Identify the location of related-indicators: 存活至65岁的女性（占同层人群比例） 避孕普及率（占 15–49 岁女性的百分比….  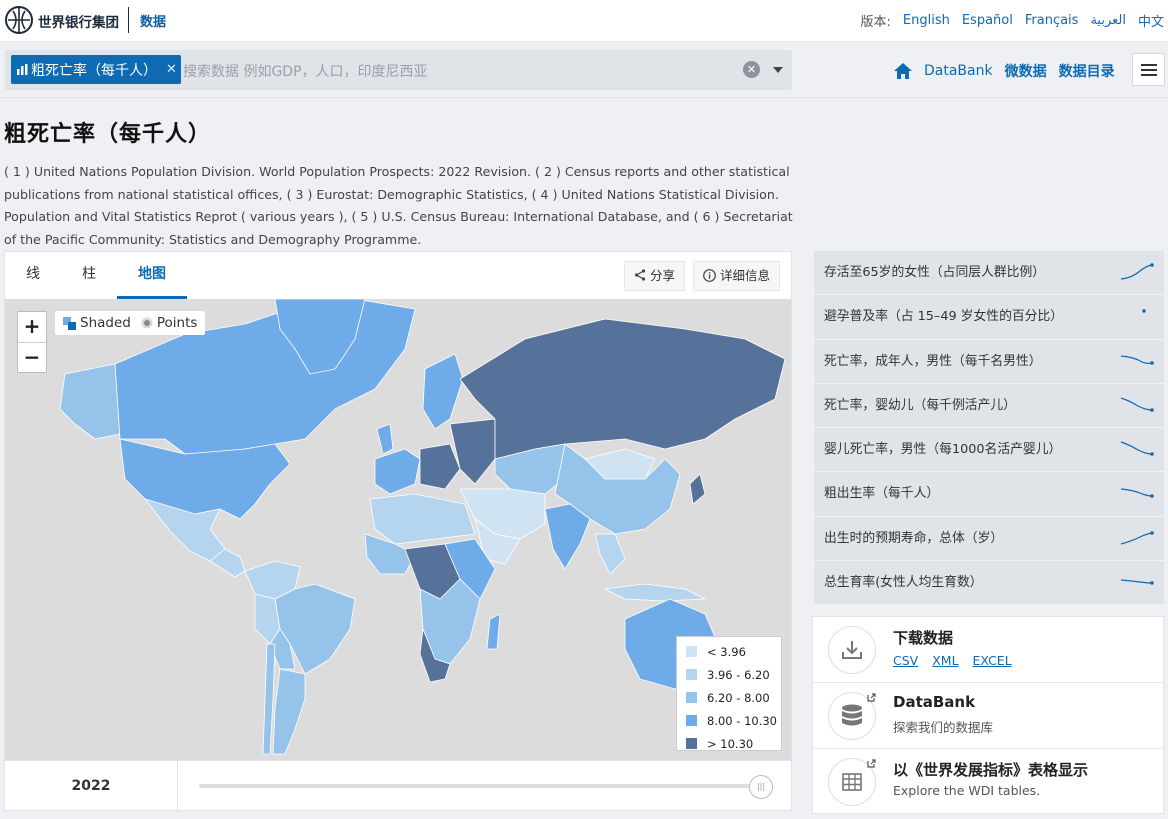
(989, 428).